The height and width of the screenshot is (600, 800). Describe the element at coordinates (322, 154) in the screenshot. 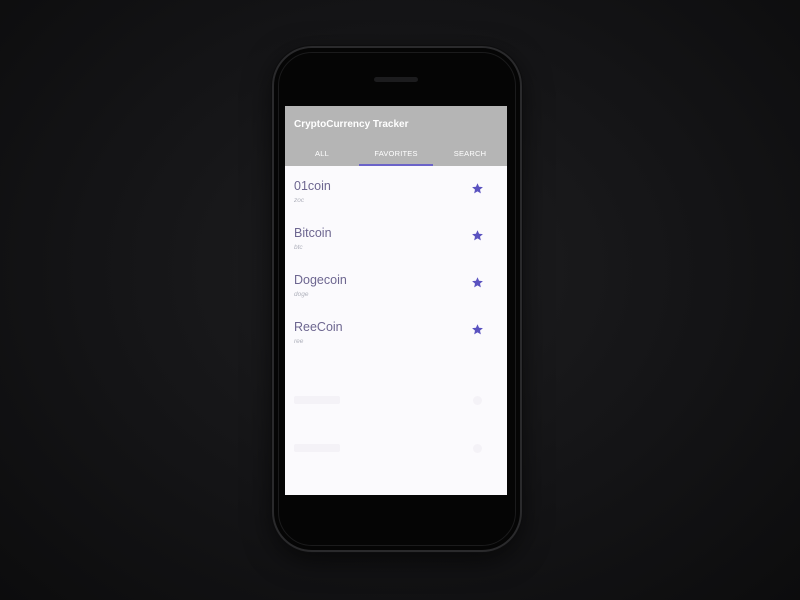

I see `tab-all: ALL` at that location.